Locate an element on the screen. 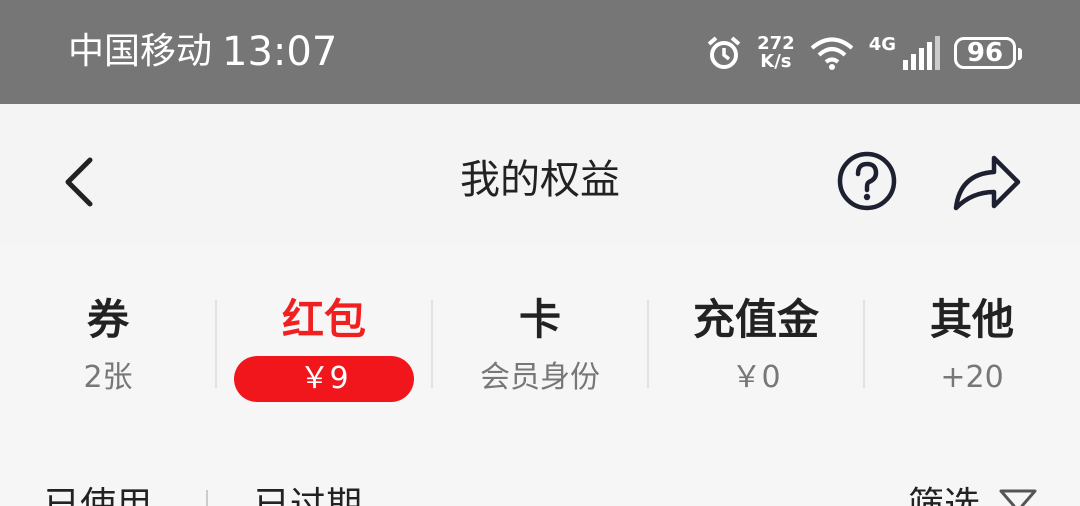  tab-red-packets: 红包 ￥9 is located at coordinates (324, 347).